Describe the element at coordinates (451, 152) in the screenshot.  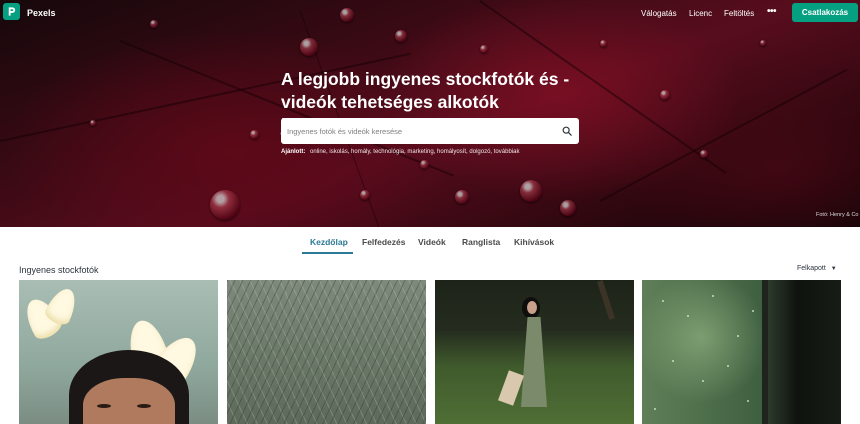
I see `suggestion-link: homályosít` at that location.